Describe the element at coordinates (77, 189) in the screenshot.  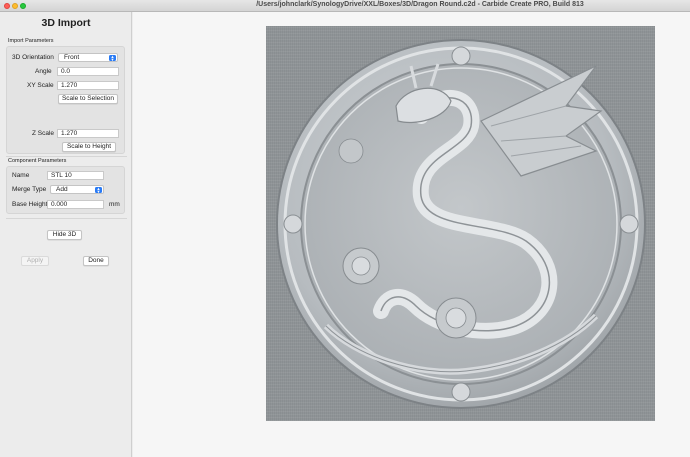
I see `merge-type-select: Add ▲ ▼` at that location.